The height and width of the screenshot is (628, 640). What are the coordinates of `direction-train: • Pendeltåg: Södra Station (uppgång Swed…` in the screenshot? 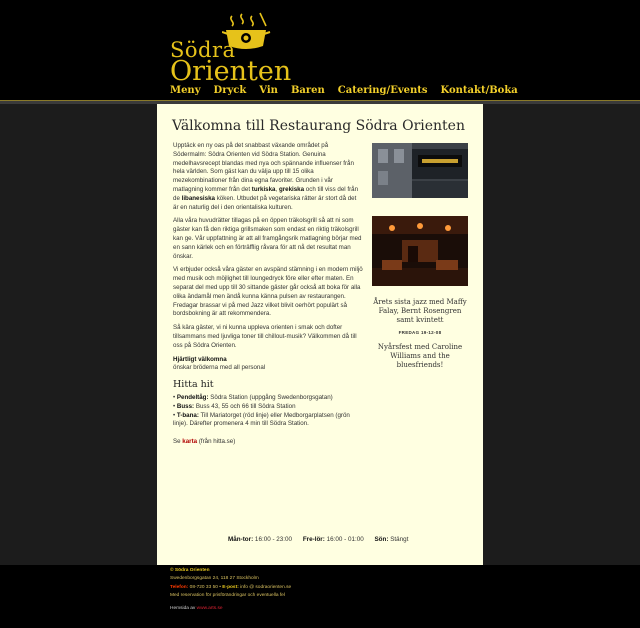 It's located at (253, 397).